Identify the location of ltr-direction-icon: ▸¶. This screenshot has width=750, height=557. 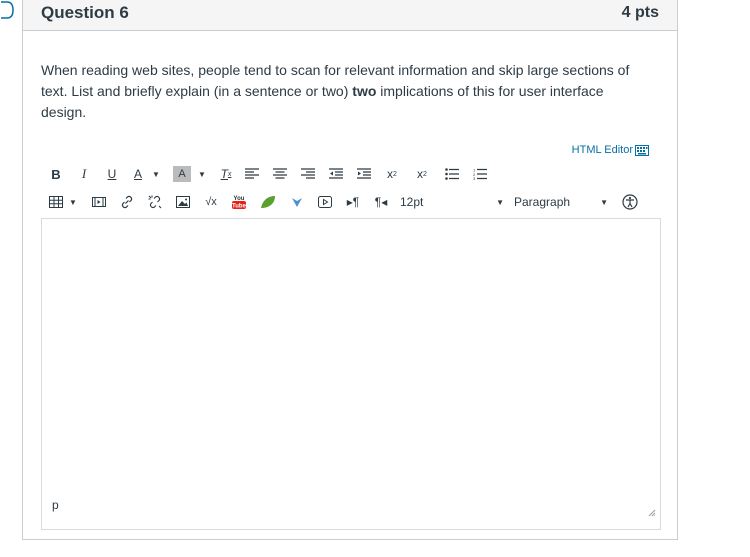
(353, 202).